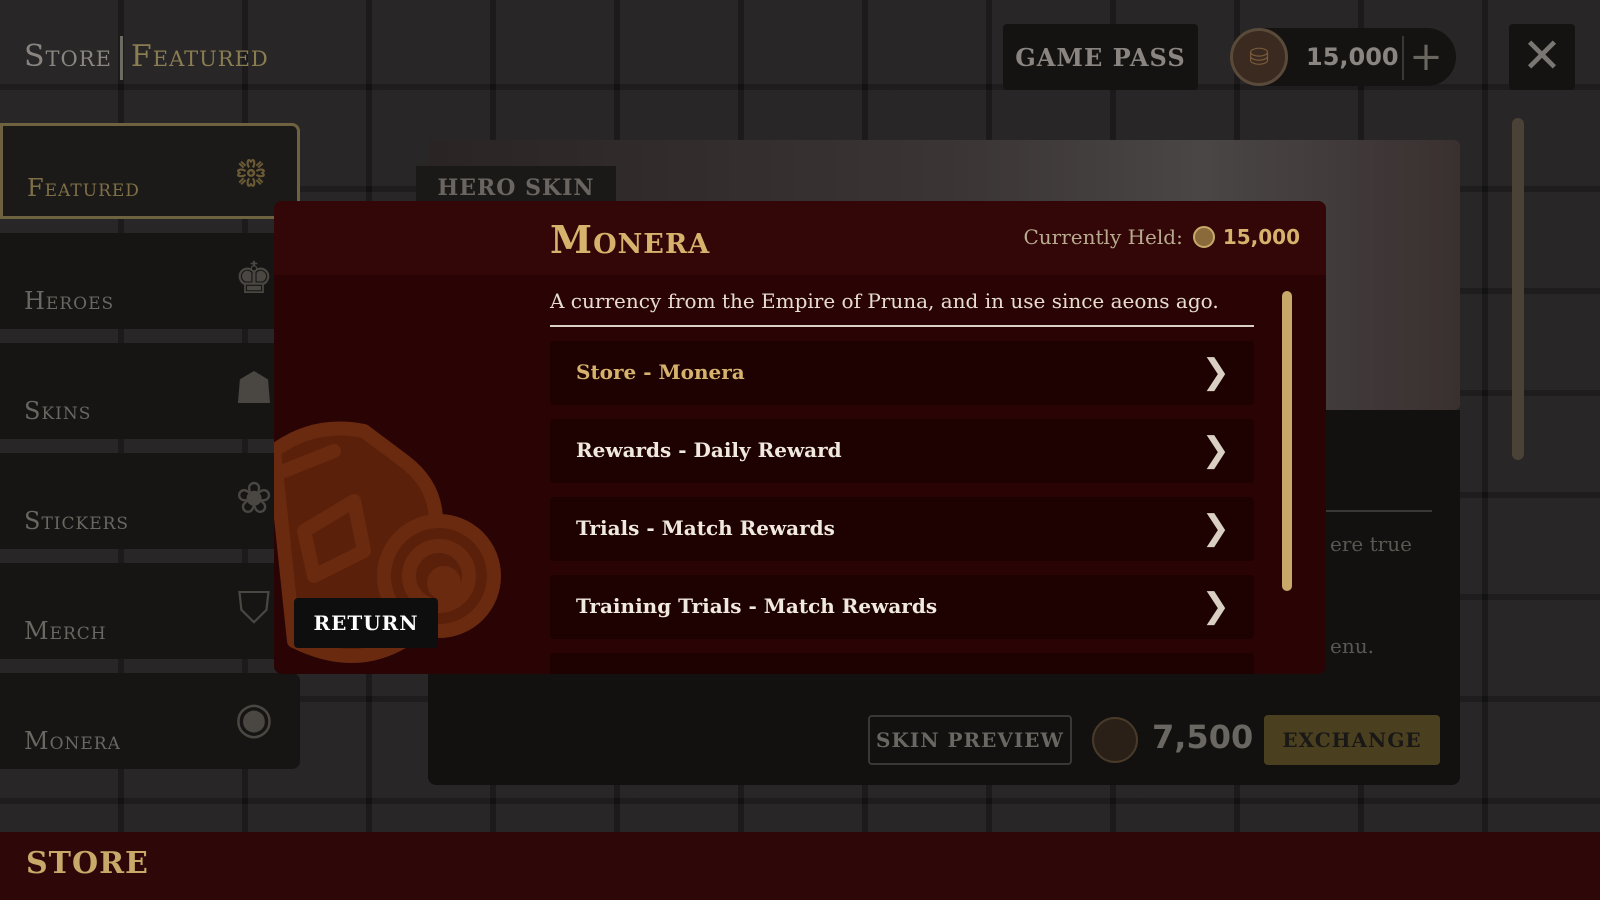 The width and height of the screenshot is (1600, 900). Describe the element at coordinates (1425, 58) in the screenshot. I see `add-currency-button: +` at that location.